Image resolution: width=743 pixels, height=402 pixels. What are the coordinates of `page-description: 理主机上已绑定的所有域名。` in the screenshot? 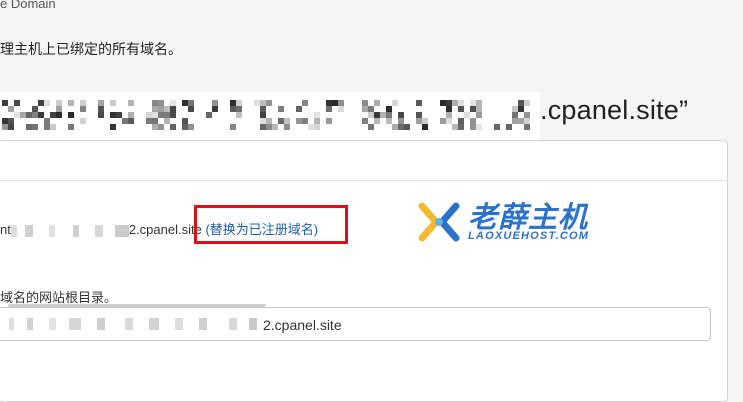 It's located at (91, 49).